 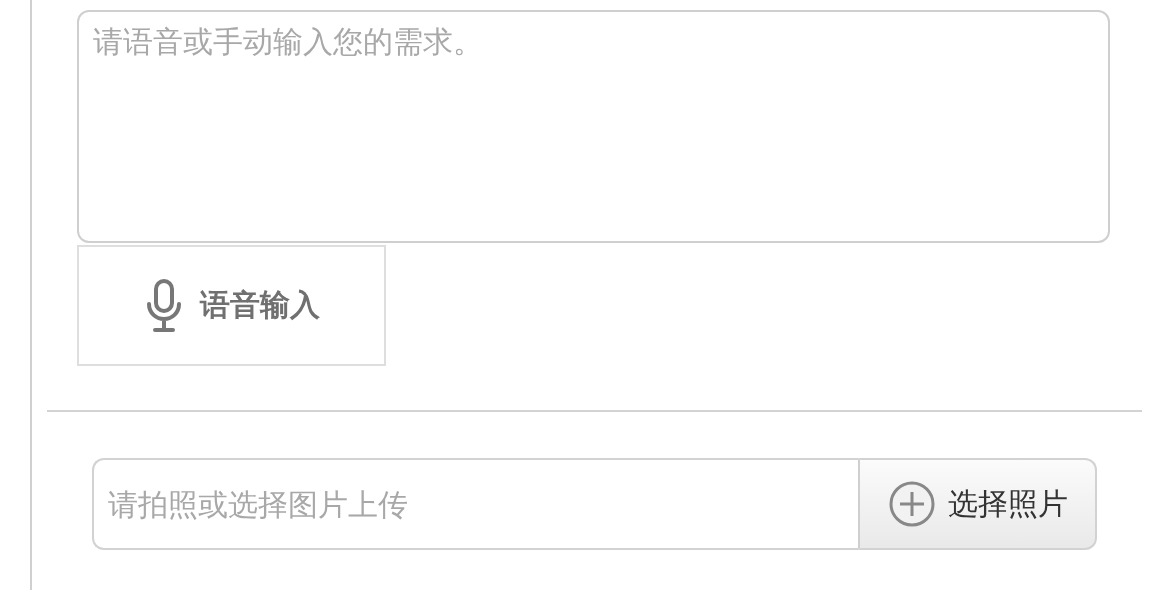 I want to click on photo-upload-field: 请拍照或选择图片上传, so click(x=475, y=504).